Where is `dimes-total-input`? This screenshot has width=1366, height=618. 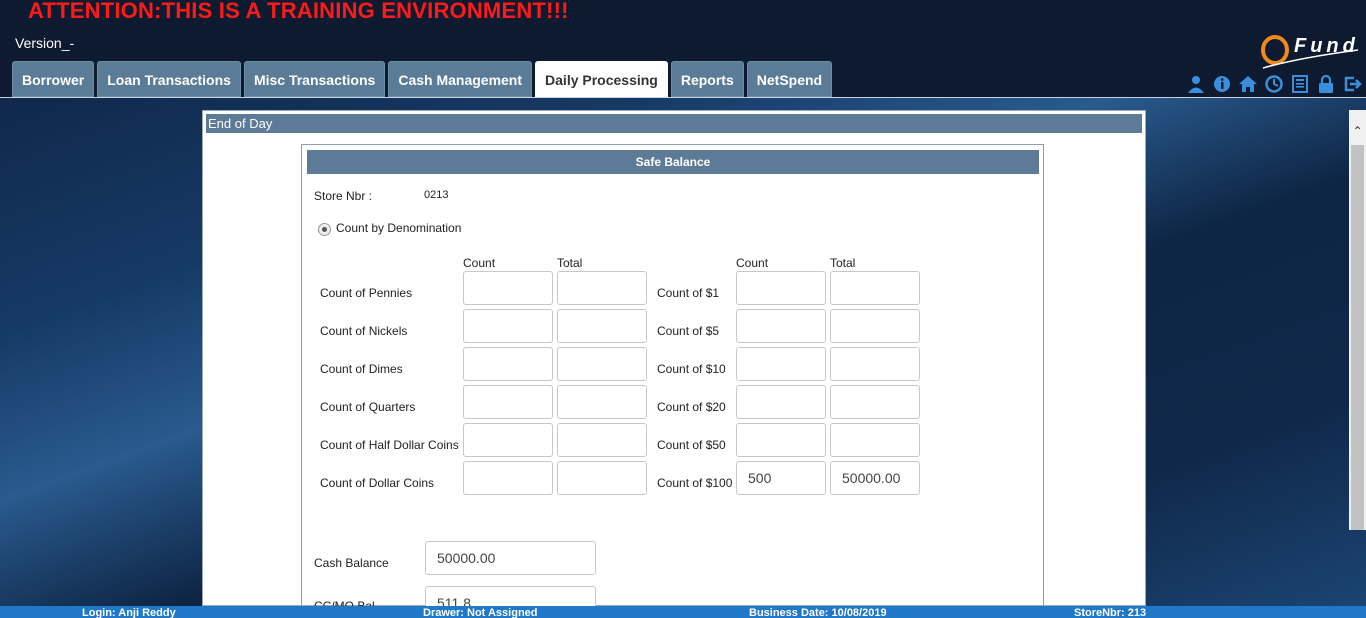
dimes-total-input is located at coordinates (602, 364).